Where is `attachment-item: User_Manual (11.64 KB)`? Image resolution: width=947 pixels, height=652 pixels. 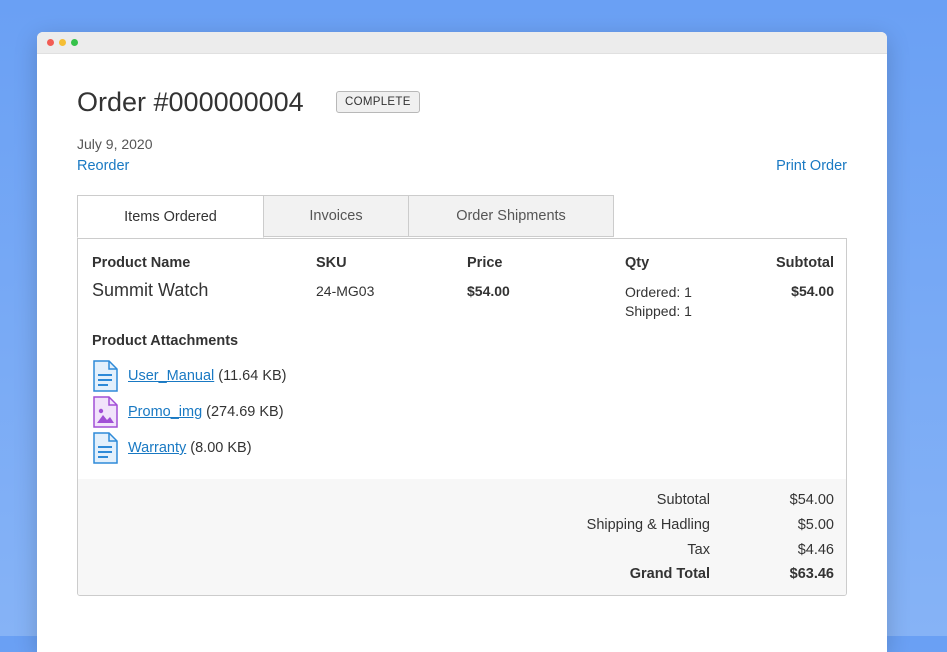 attachment-item: User_Manual (11.64 KB) is located at coordinates (189, 376).